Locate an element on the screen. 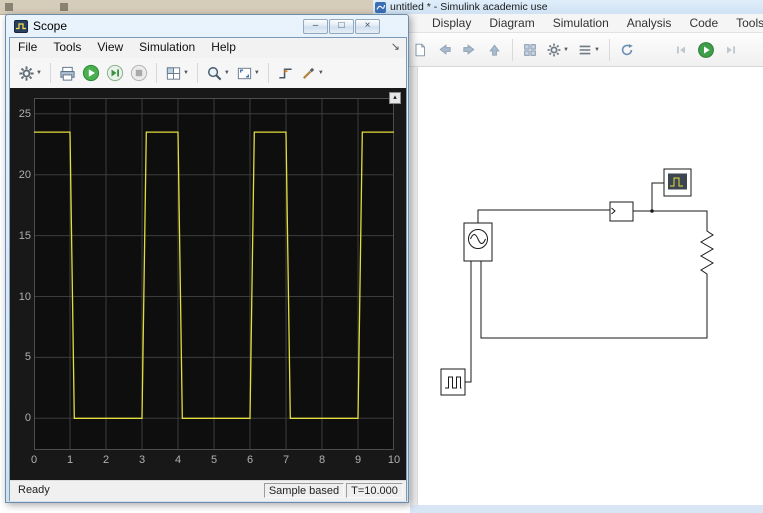 This screenshot has height=513, width=763. y-axis-tick-label: 10 is located at coordinates (24, 296).